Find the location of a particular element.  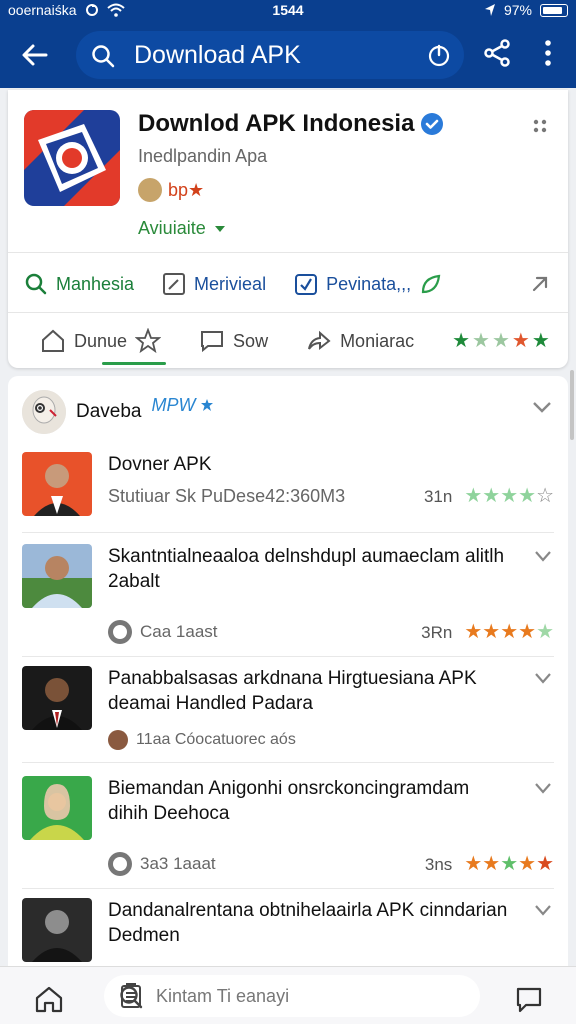

item-rating-label: 31n is located at coordinates (438, 496).